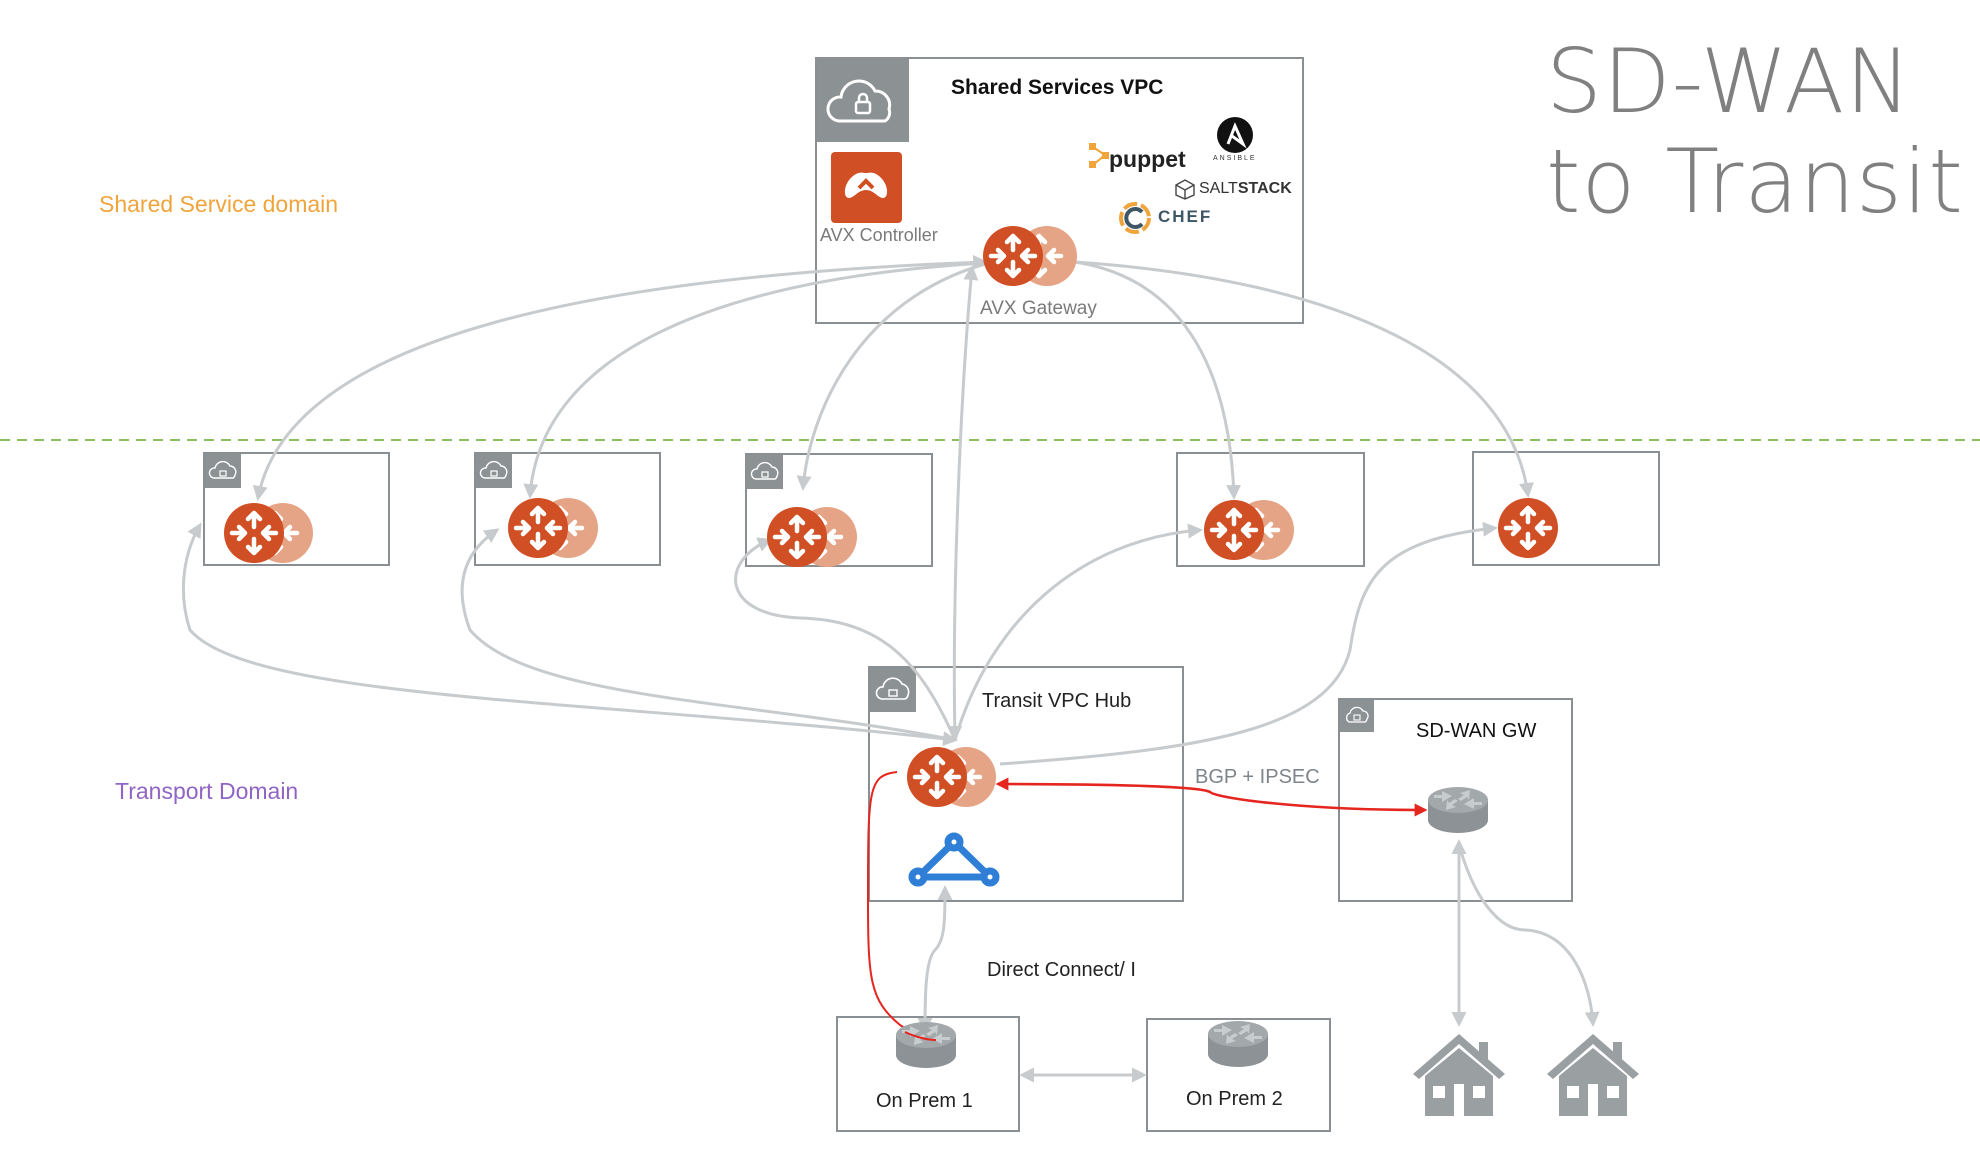 This screenshot has width=1980, height=1150. What do you see at coordinates (1158, 380) in the screenshot?
I see `link-gw-spoke4` at bounding box center [1158, 380].